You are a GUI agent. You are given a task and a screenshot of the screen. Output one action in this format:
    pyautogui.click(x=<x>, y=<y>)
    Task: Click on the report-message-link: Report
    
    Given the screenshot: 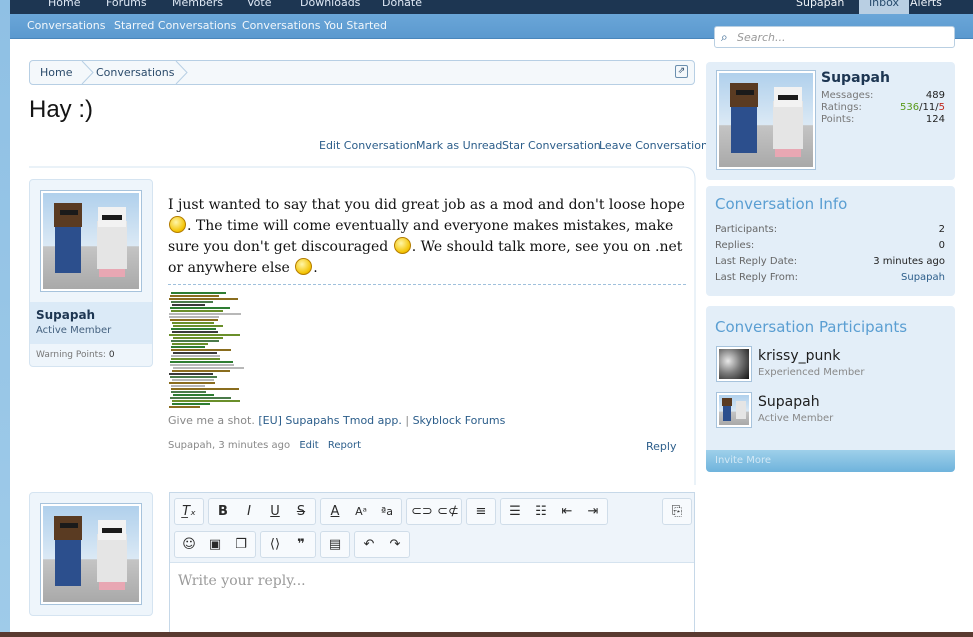 What is the action you would take?
    pyautogui.click(x=344, y=445)
    